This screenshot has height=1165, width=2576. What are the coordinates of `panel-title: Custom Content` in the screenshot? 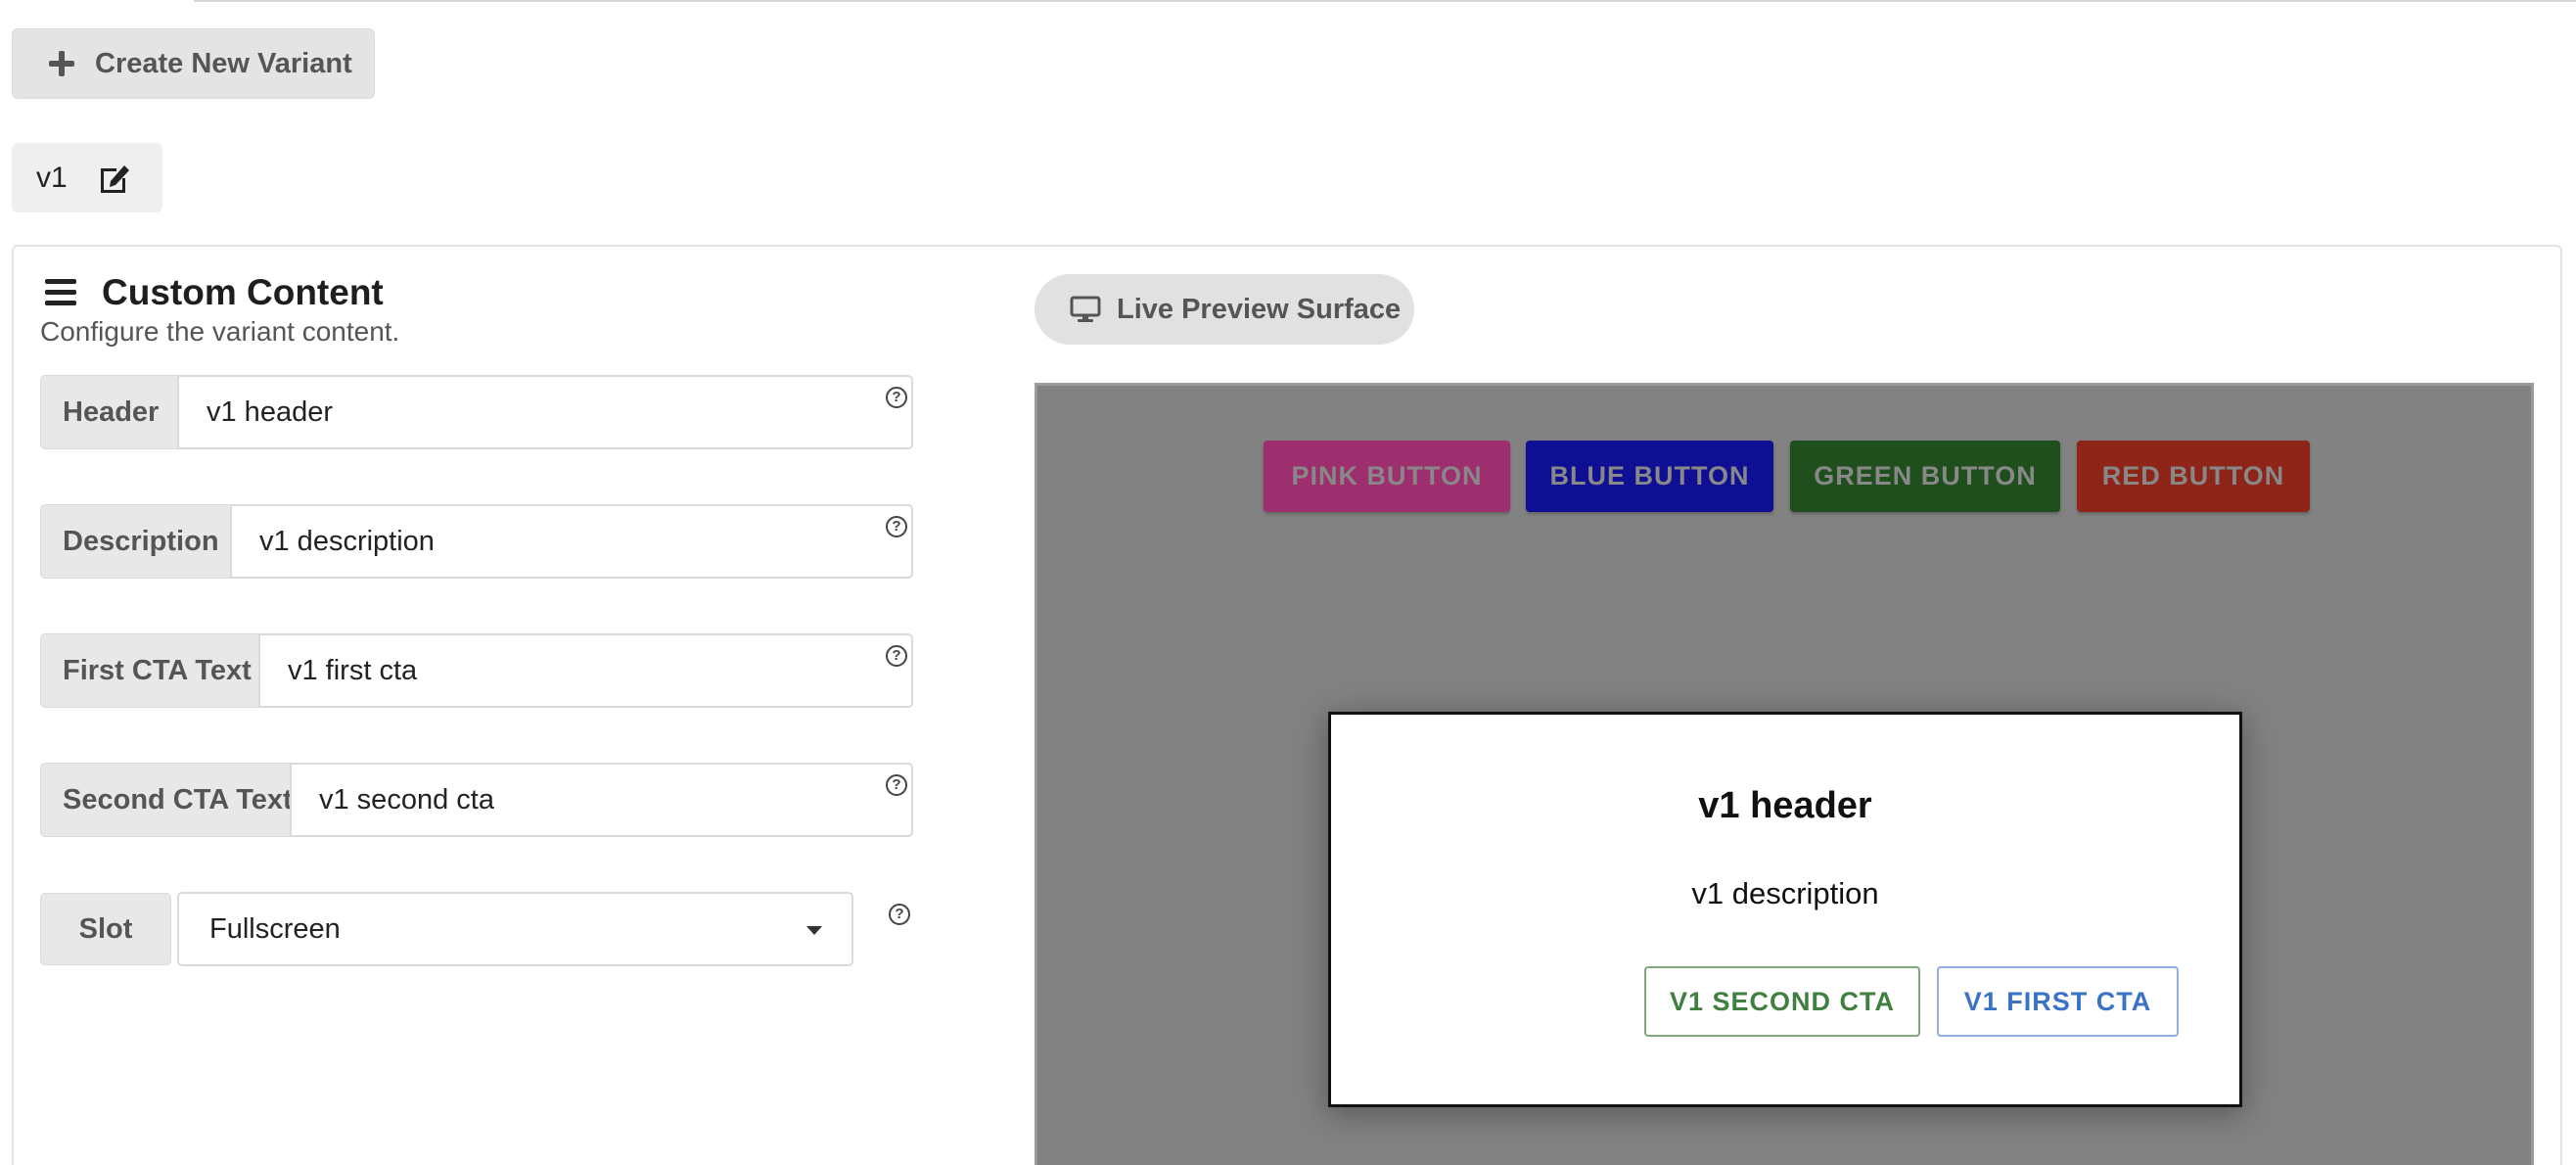 It's located at (243, 292).